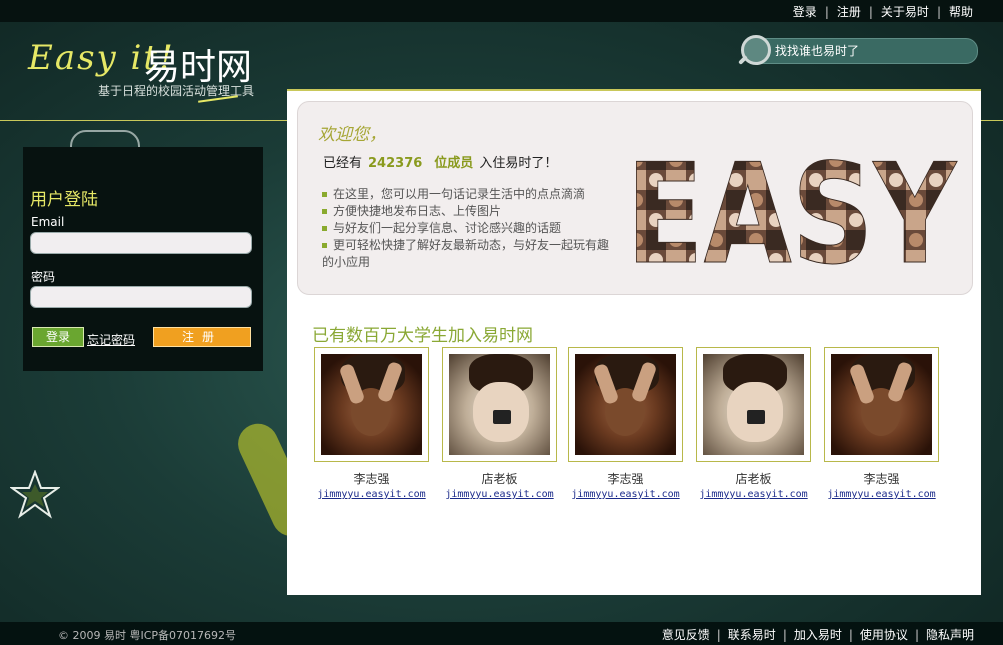 Image resolution: width=1003 pixels, height=645 pixels. Describe the element at coordinates (756, 50) in the screenshot. I see `search-icon` at that location.